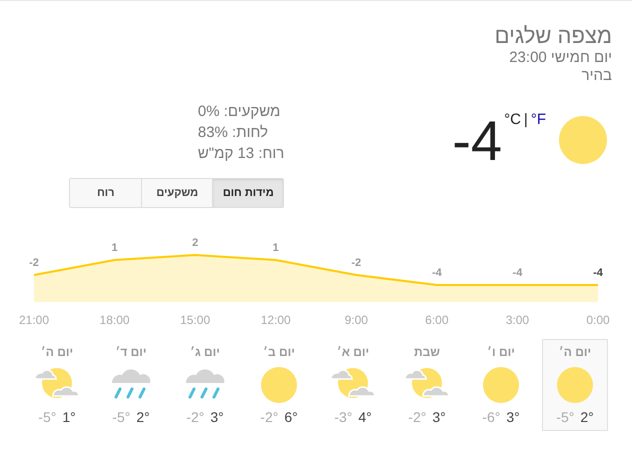  I want to click on weather-detail: רוח: 13 קמ"ש, so click(241, 154).